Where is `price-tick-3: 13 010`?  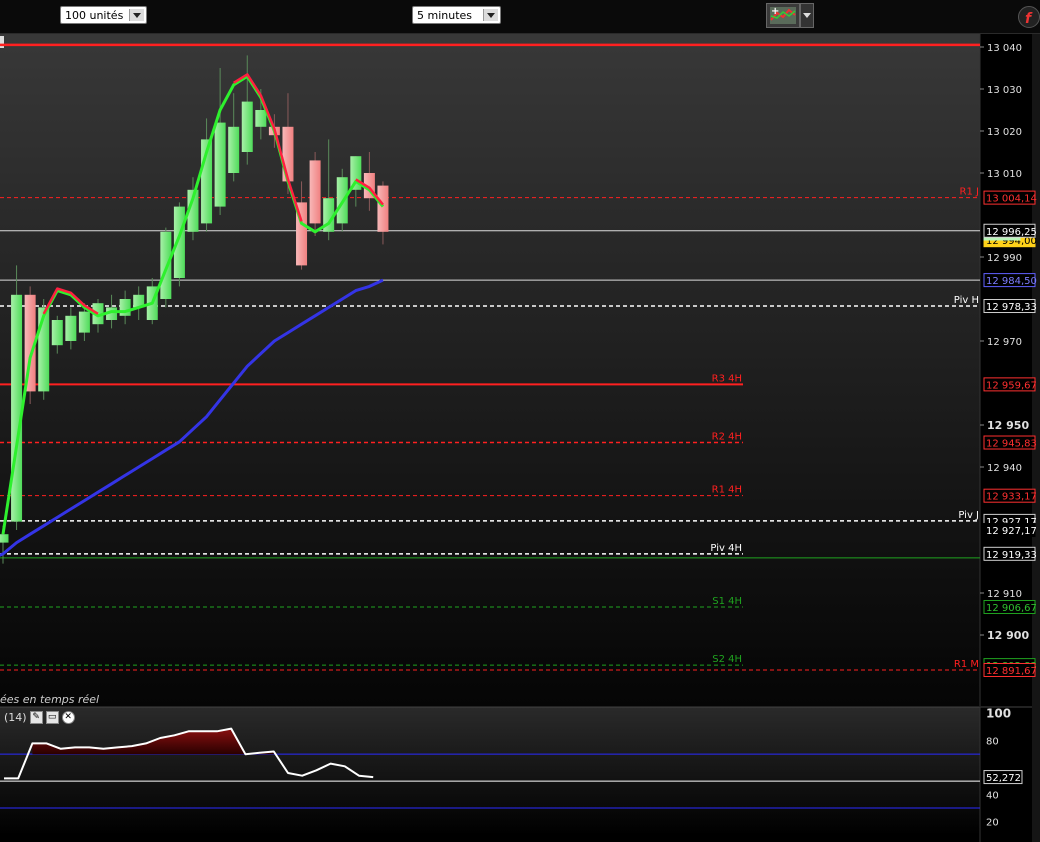 price-tick-3: 13 010 is located at coordinates (1004, 174).